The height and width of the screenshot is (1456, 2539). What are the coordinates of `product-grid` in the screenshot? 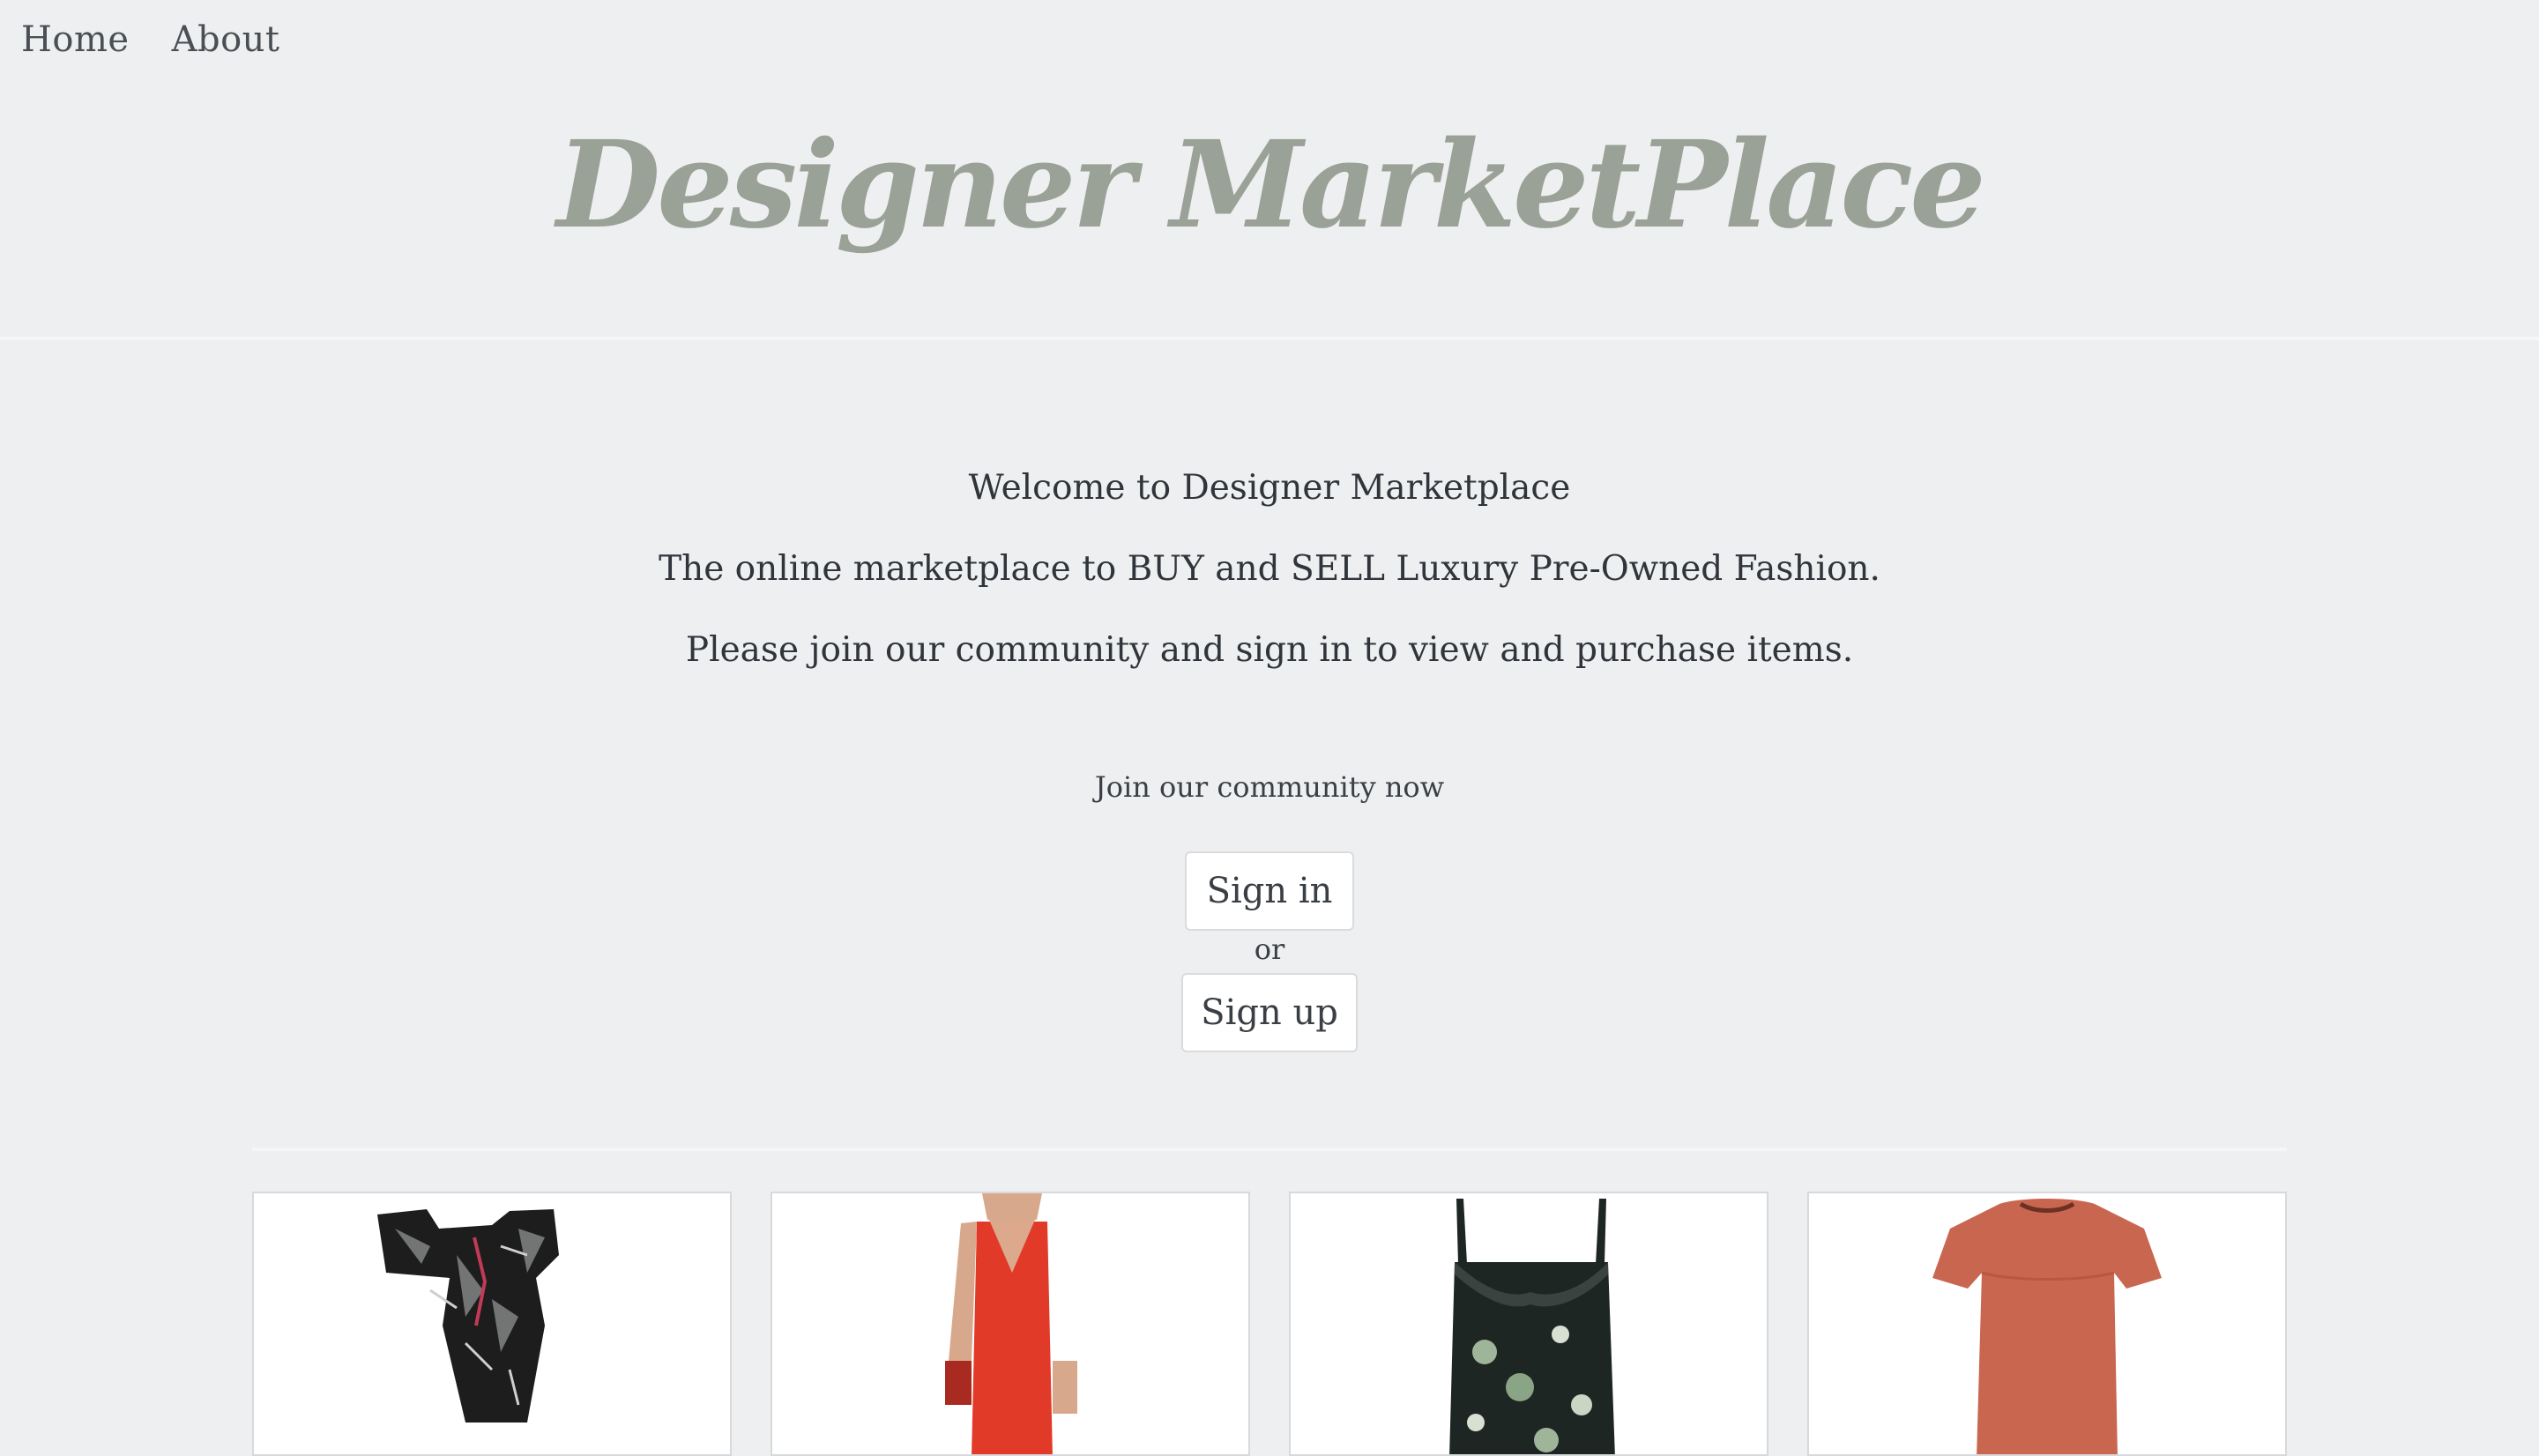 It's located at (1269, 1324).